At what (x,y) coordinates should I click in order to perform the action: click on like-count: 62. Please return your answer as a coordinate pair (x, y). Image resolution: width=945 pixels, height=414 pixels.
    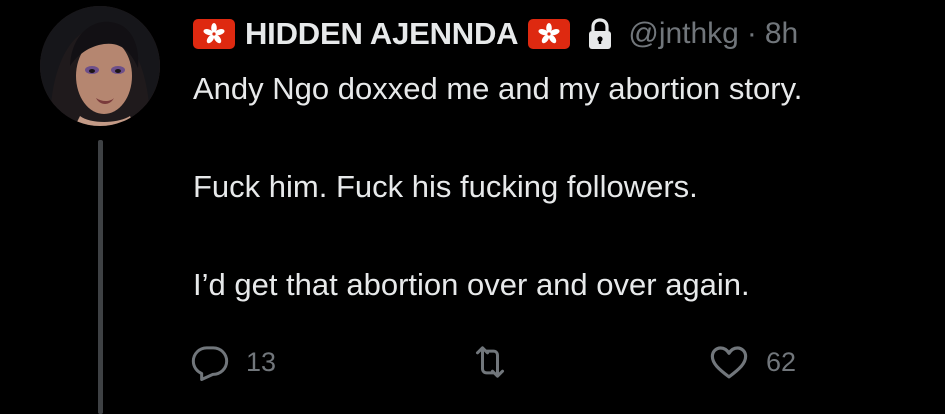
    Looking at the image, I should click on (781, 361).